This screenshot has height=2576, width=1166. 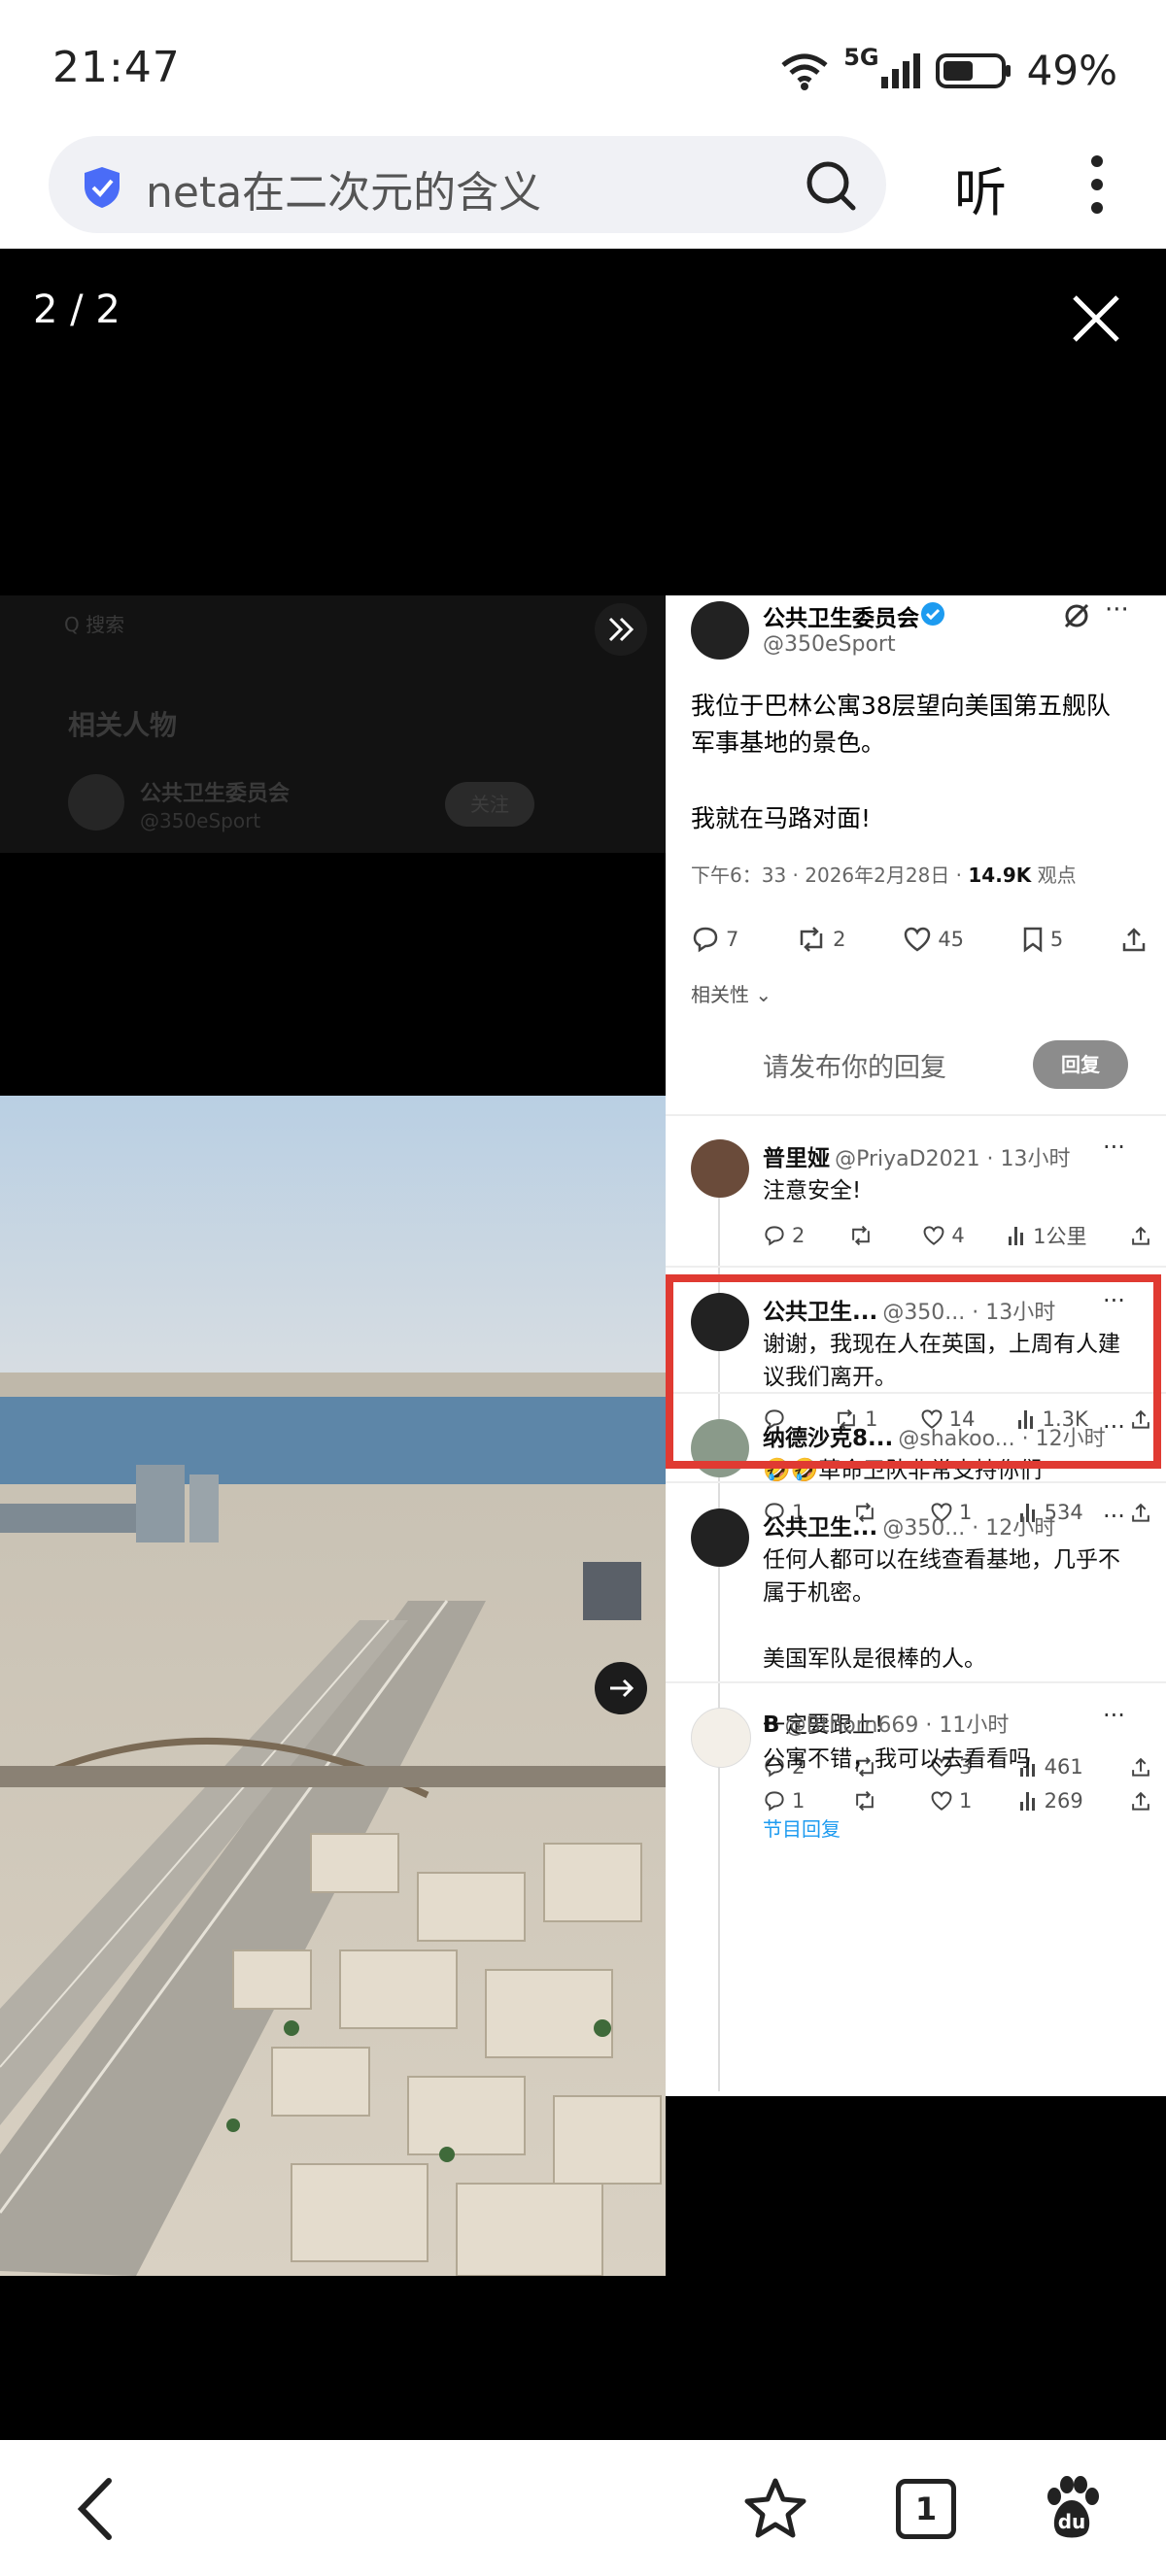 I want to click on reply-author: B, so click(x=771, y=1725).